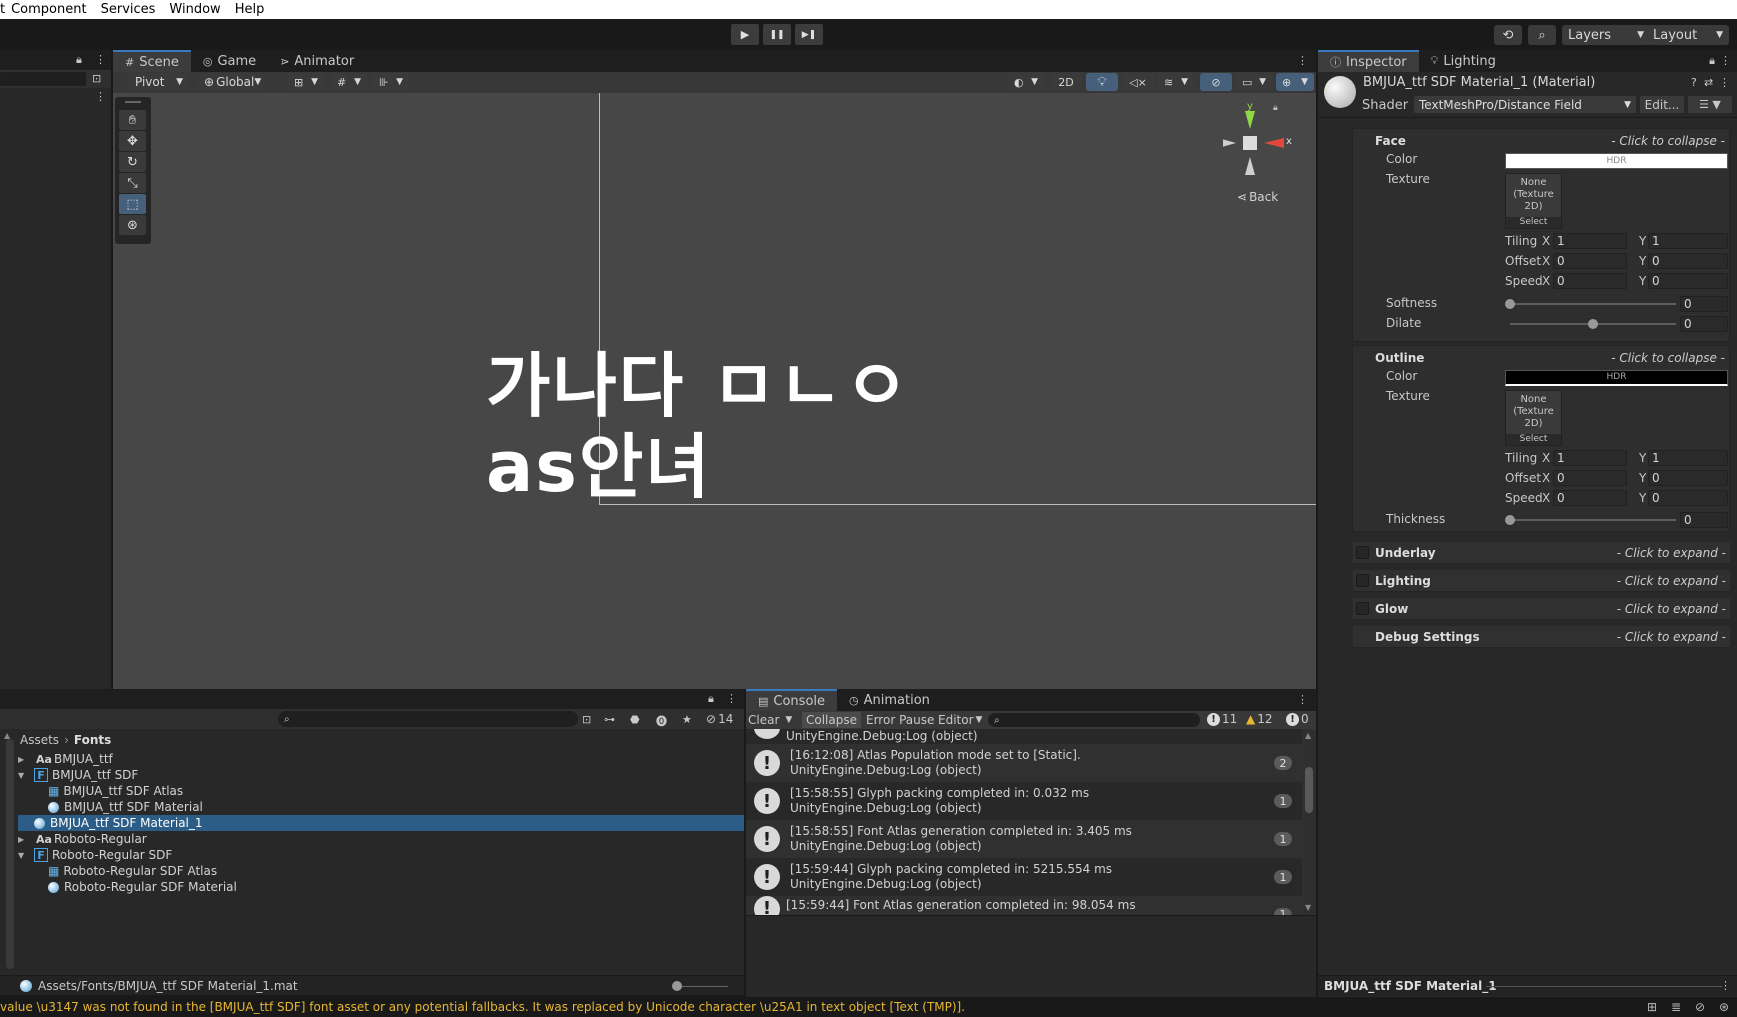 This screenshot has height=1017, width=1737. Describe the element at coordinates (1593, 520) in the screenshot. I see `outline-thickness-track` at that location.